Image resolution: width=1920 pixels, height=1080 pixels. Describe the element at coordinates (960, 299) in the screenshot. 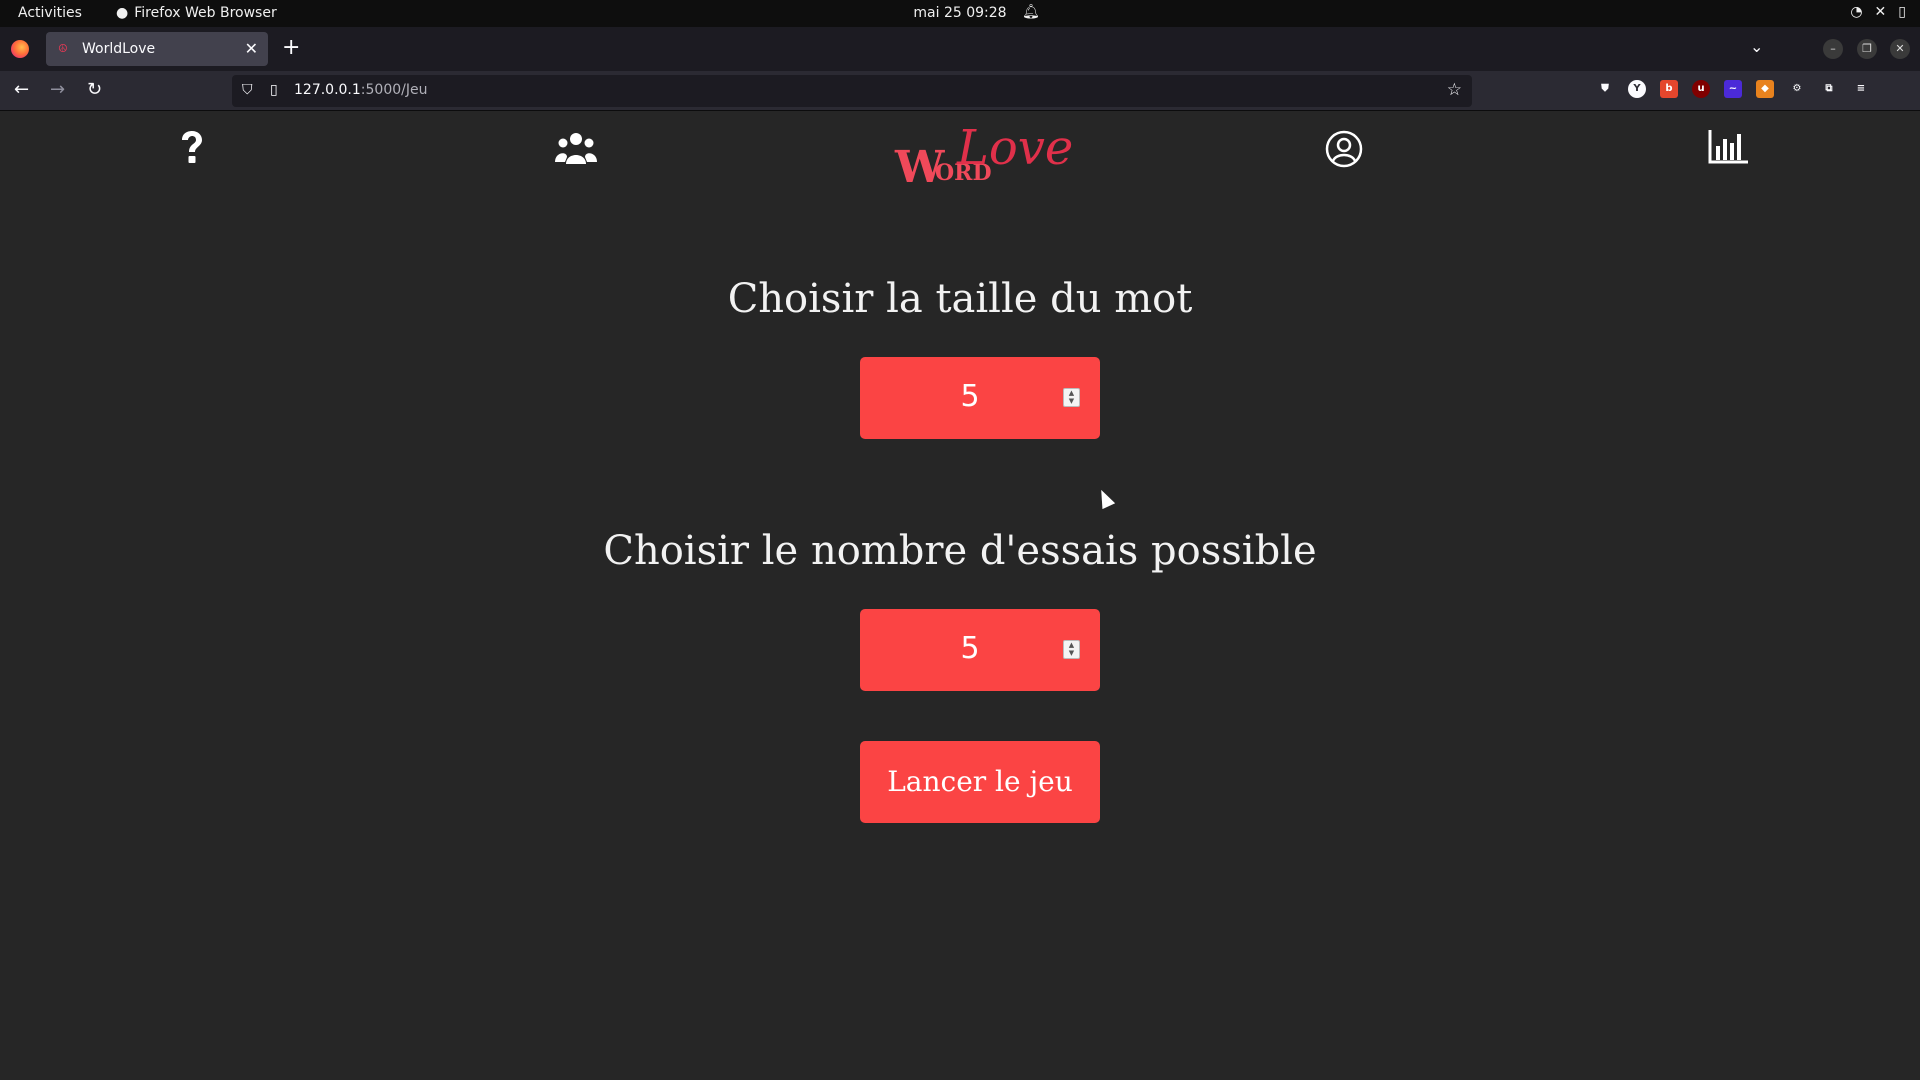

I see `word-size-heading: Choisir la taille du mot` at that location.